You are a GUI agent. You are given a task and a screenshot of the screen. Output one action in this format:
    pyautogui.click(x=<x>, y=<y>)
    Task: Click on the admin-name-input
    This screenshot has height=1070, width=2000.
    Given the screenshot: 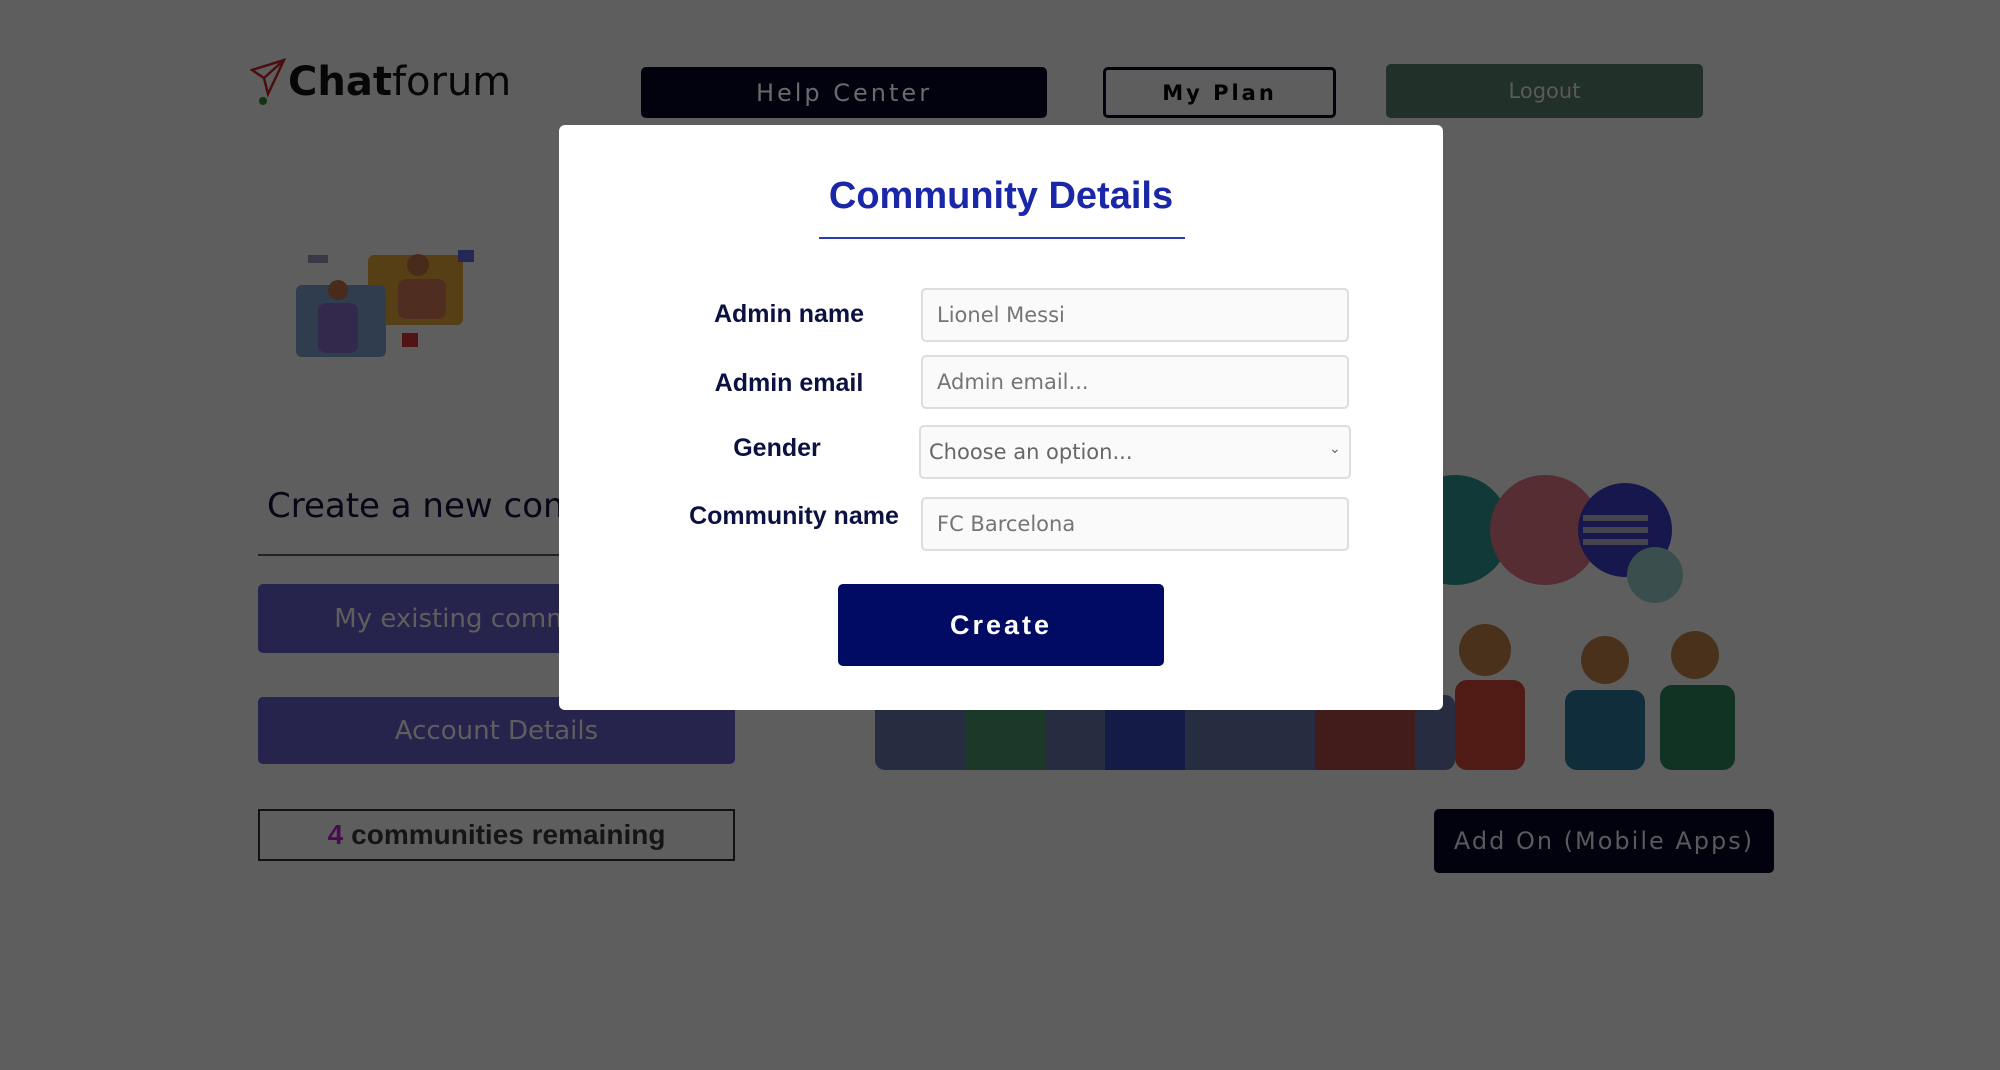 What is the action you would take?
    pyautogui.click(x=1135, y=315)
    